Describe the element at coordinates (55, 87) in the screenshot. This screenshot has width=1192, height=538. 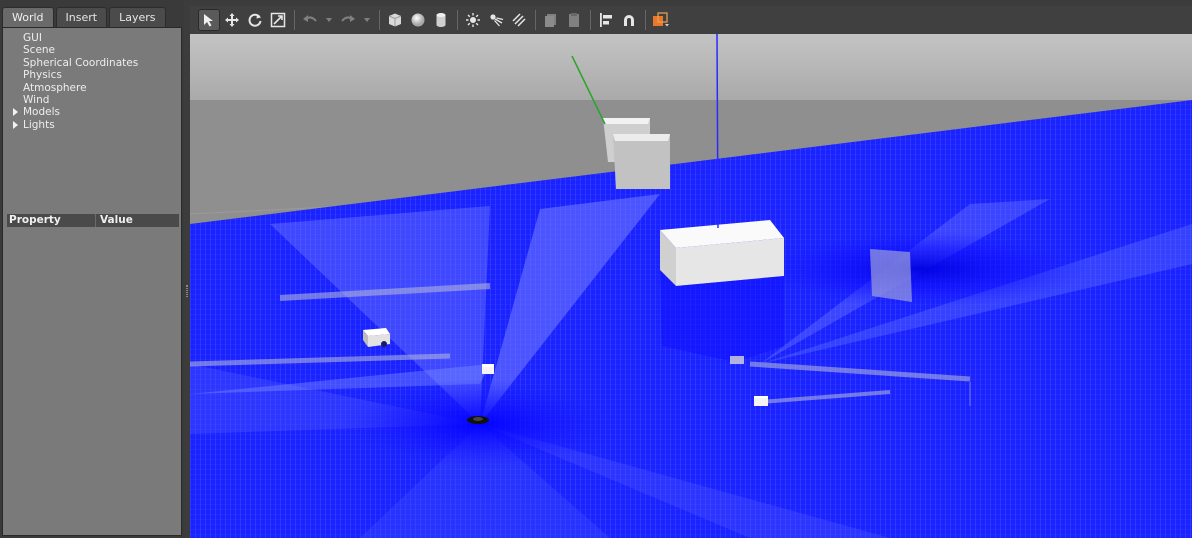
I see `tree-item-label: Atmosphere` at that location.